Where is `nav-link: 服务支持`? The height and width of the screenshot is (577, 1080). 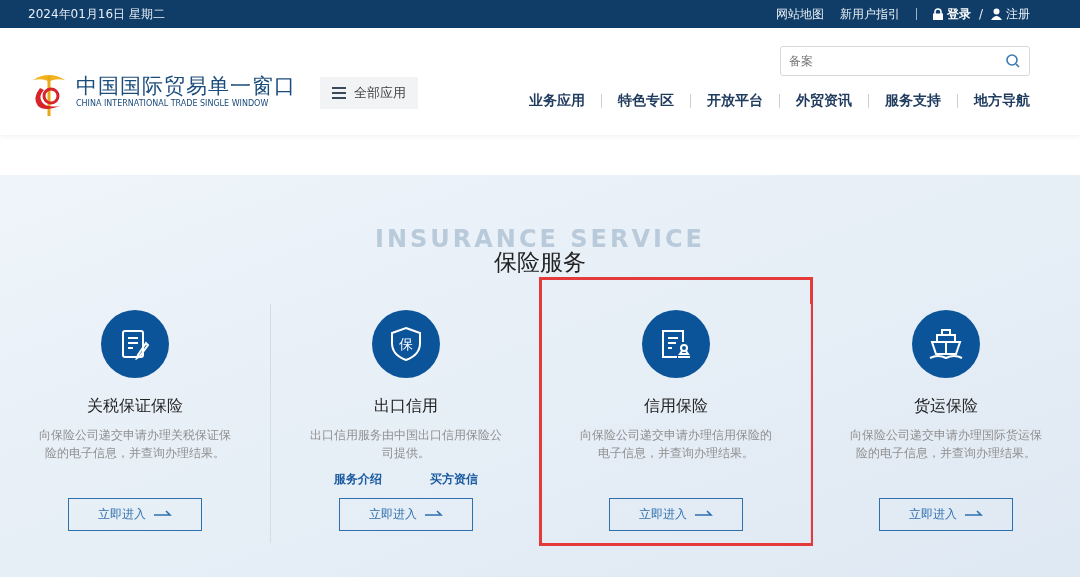
nav-link: 服务支持 is located at coordinates (913, 100).